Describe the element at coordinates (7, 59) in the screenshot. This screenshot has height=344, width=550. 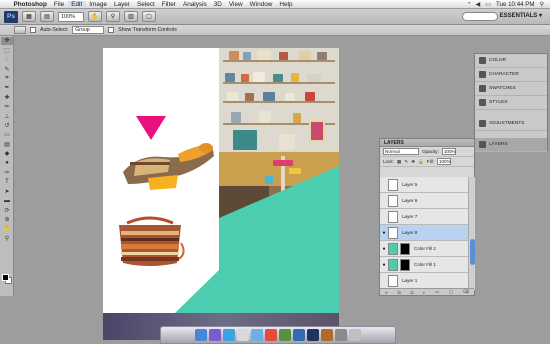
I see `lasso-tool-icon: ◌` at that location.